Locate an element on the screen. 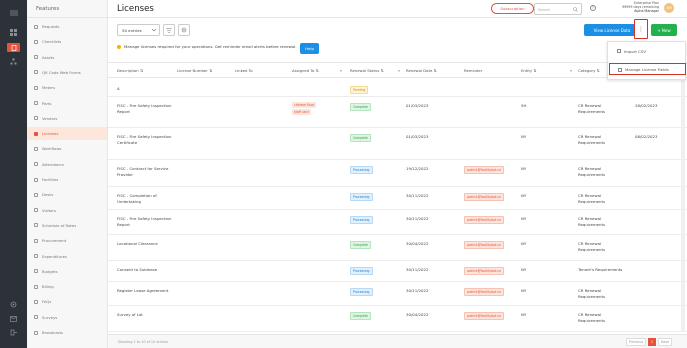 The height and width of the screenshot is (348, 687). sidebar-item-attendance: Attendance is located at coordinates (67, 164).